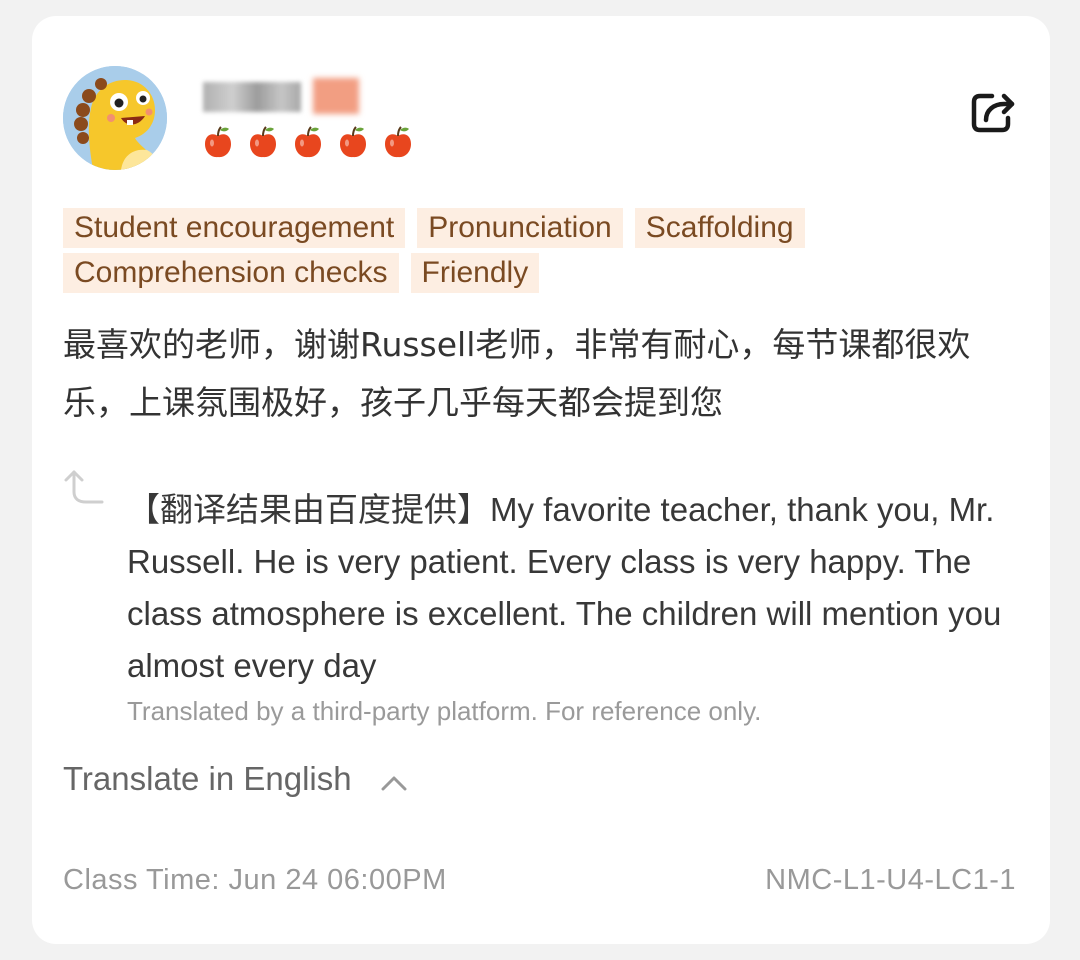 This screenshot has width=1080, height=960. I want to click on translate-arrow-icon, so click(84, 487).